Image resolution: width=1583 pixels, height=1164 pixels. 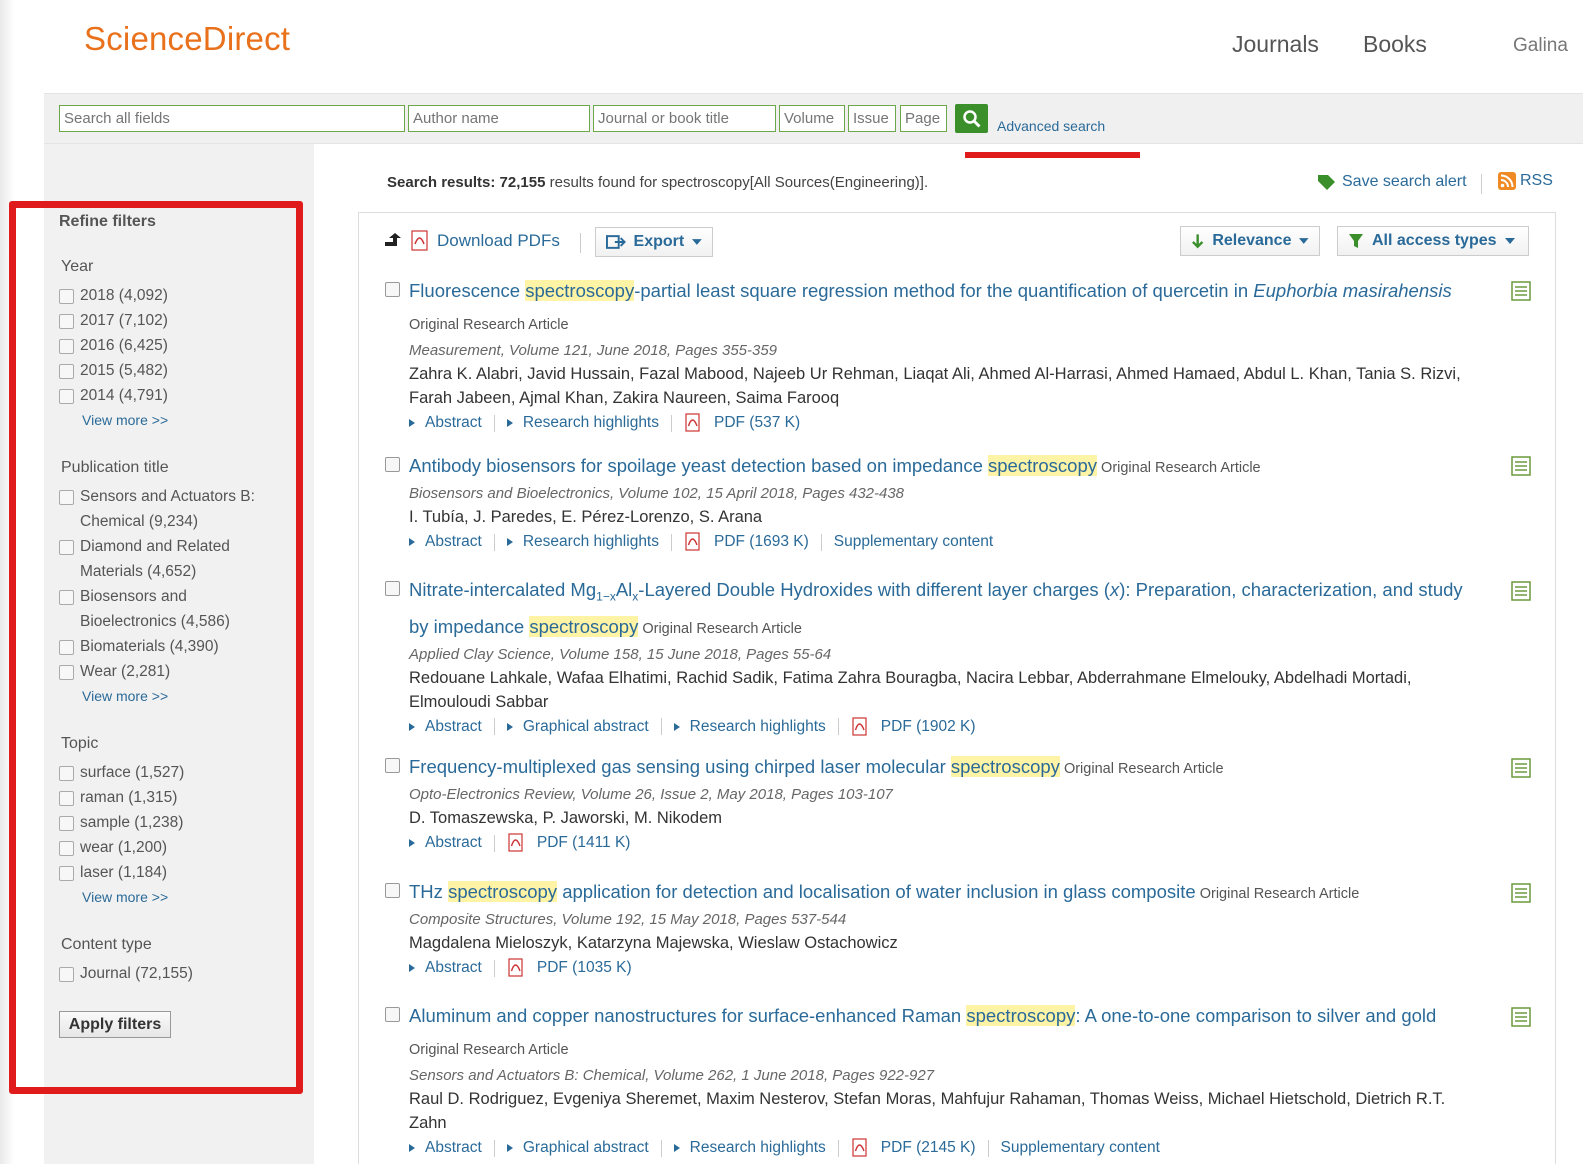 What do you see at coordinates (179, 372) in the screenshot?
I see `filter-year: 2015 (5,482)` at bounding box center [179, 372].